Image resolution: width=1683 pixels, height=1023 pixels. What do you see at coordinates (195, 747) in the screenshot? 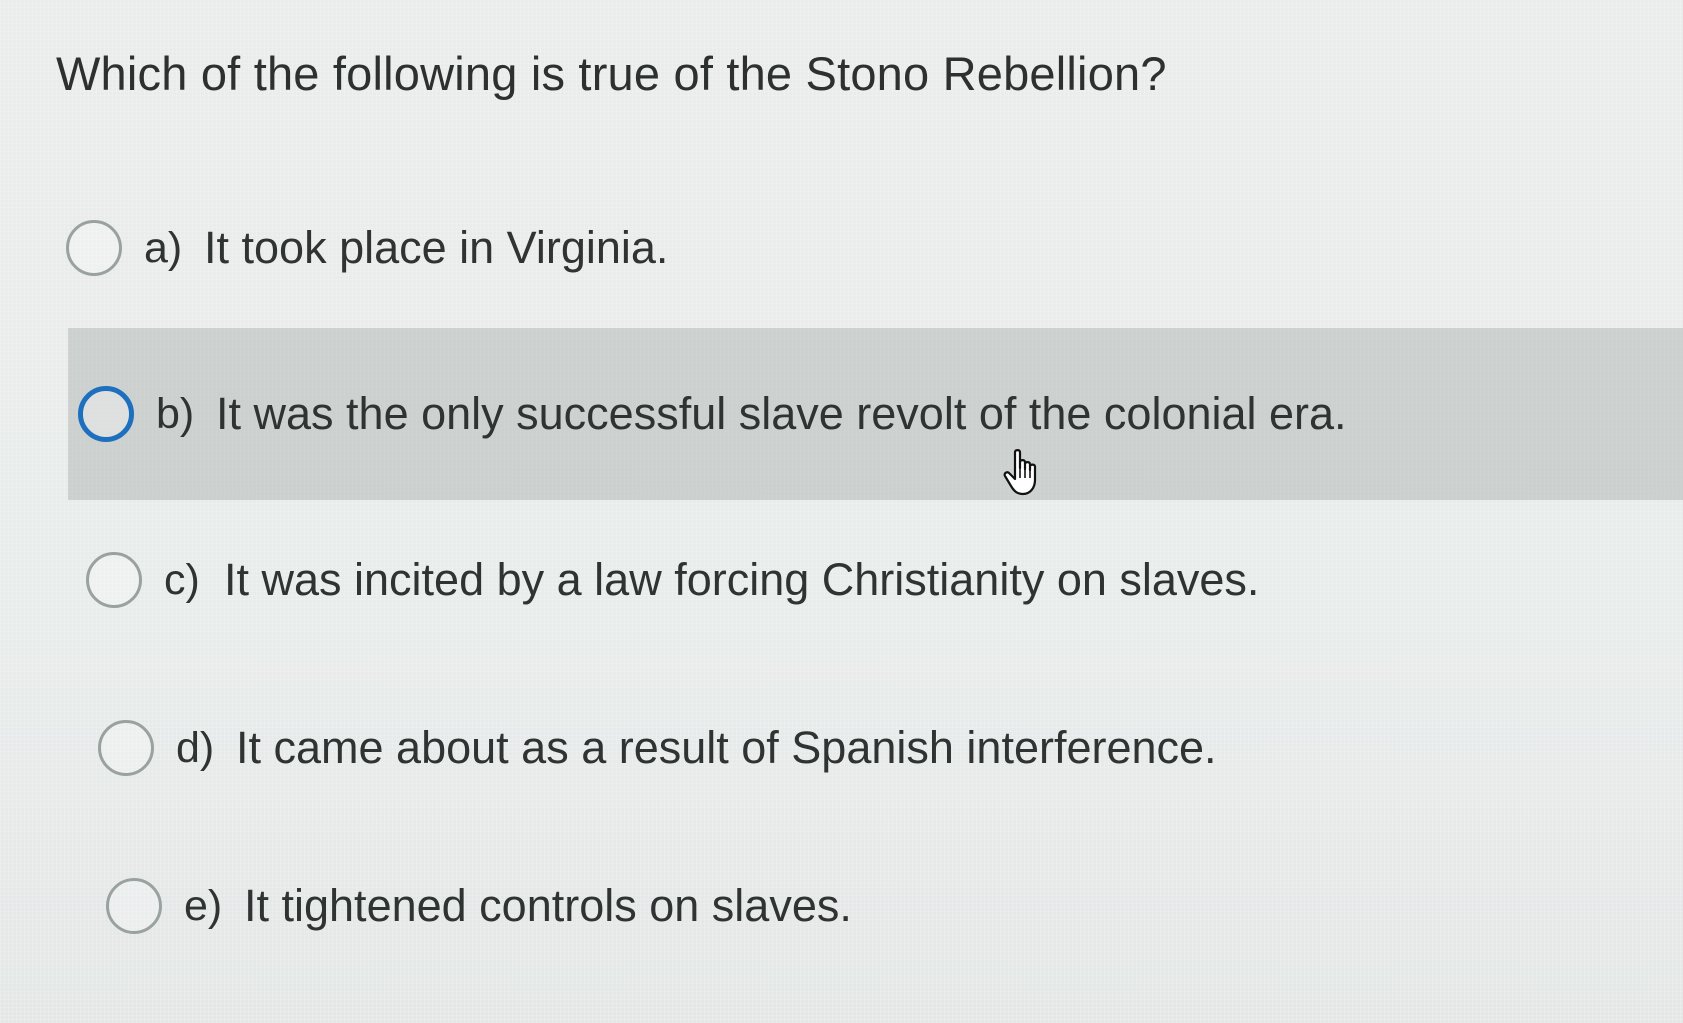
I see `option-letter: d)` at bounding box center [195, 747].